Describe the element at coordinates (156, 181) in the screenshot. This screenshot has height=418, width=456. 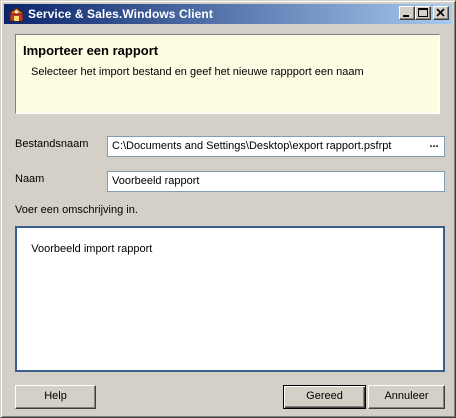
I see `name-value: Voorbeeld rapport` at that location.